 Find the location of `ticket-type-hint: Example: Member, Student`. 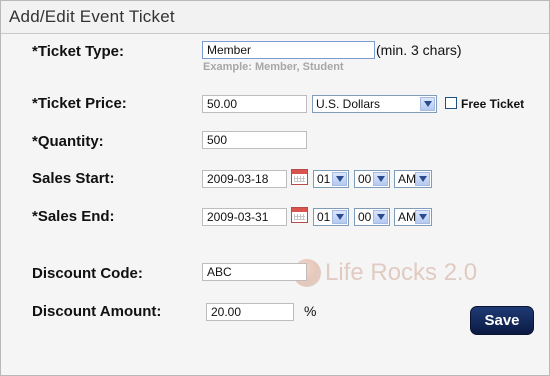

ticket-type-hint: Example: Member, Student is located at coordinates (273, 67).